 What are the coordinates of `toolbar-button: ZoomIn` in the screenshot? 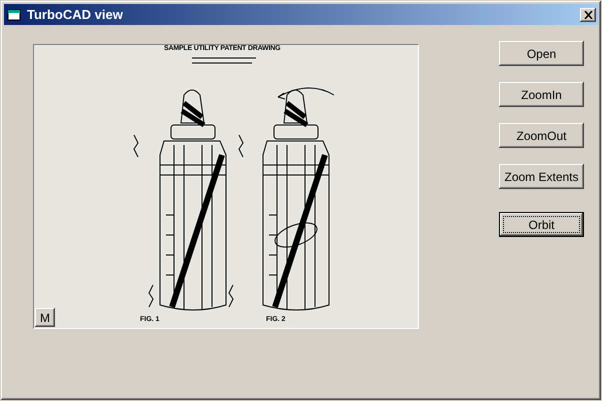 It's located at (541, 94).